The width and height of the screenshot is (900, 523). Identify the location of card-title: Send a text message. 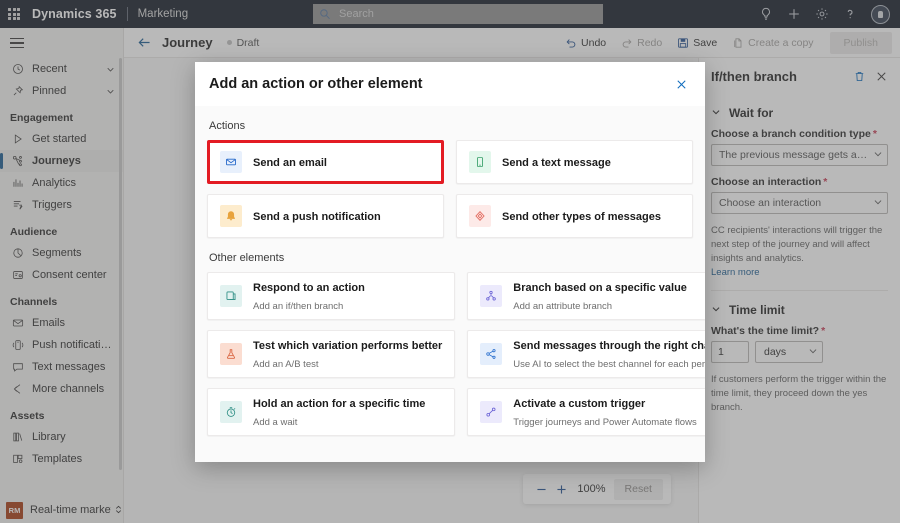
(556, 163).